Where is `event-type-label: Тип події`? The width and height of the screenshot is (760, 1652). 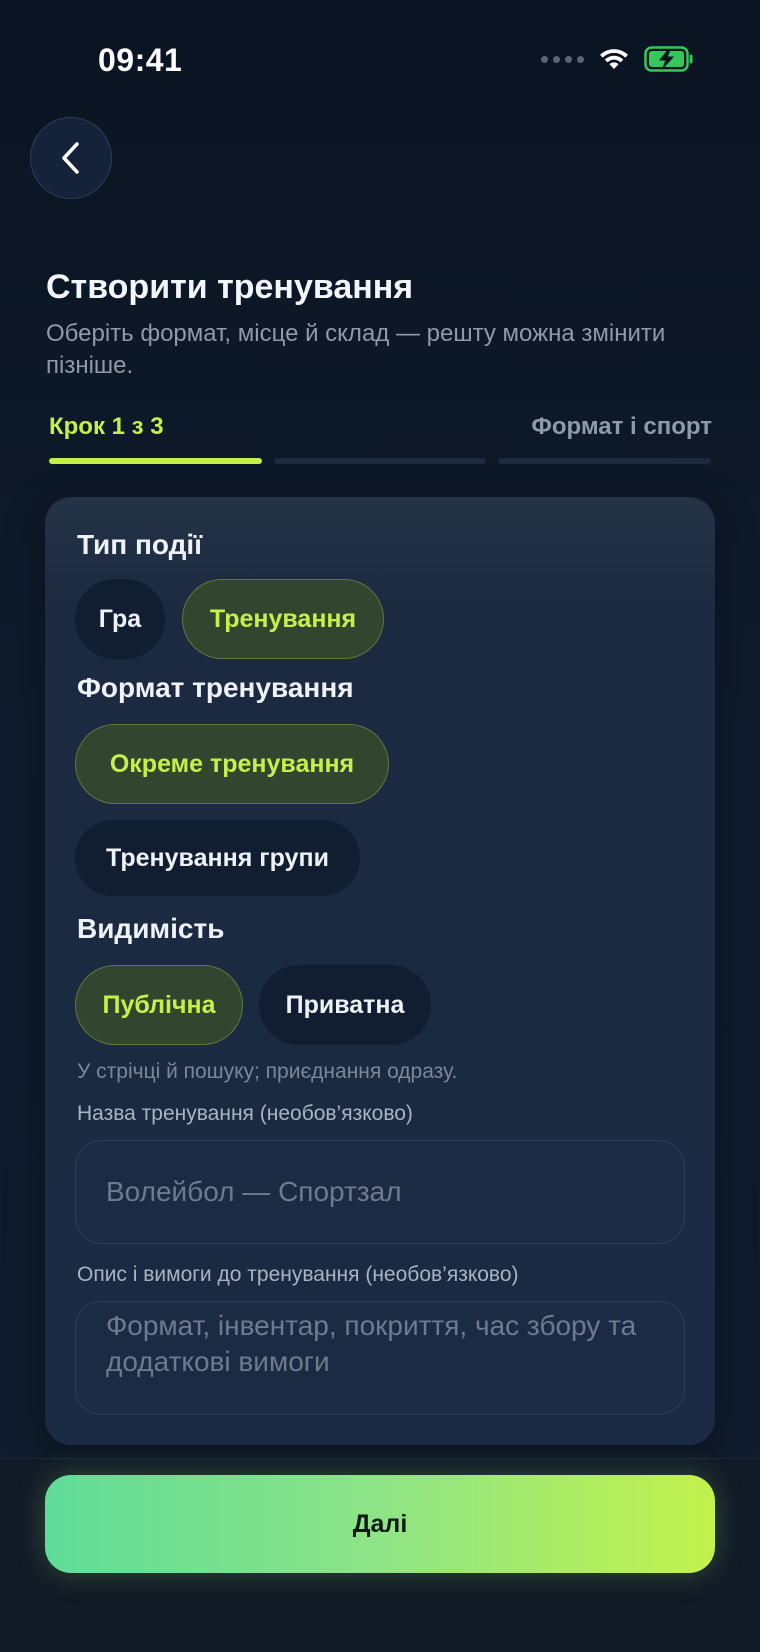 event-type-label: Тип події is located at coordinates (140, 544).